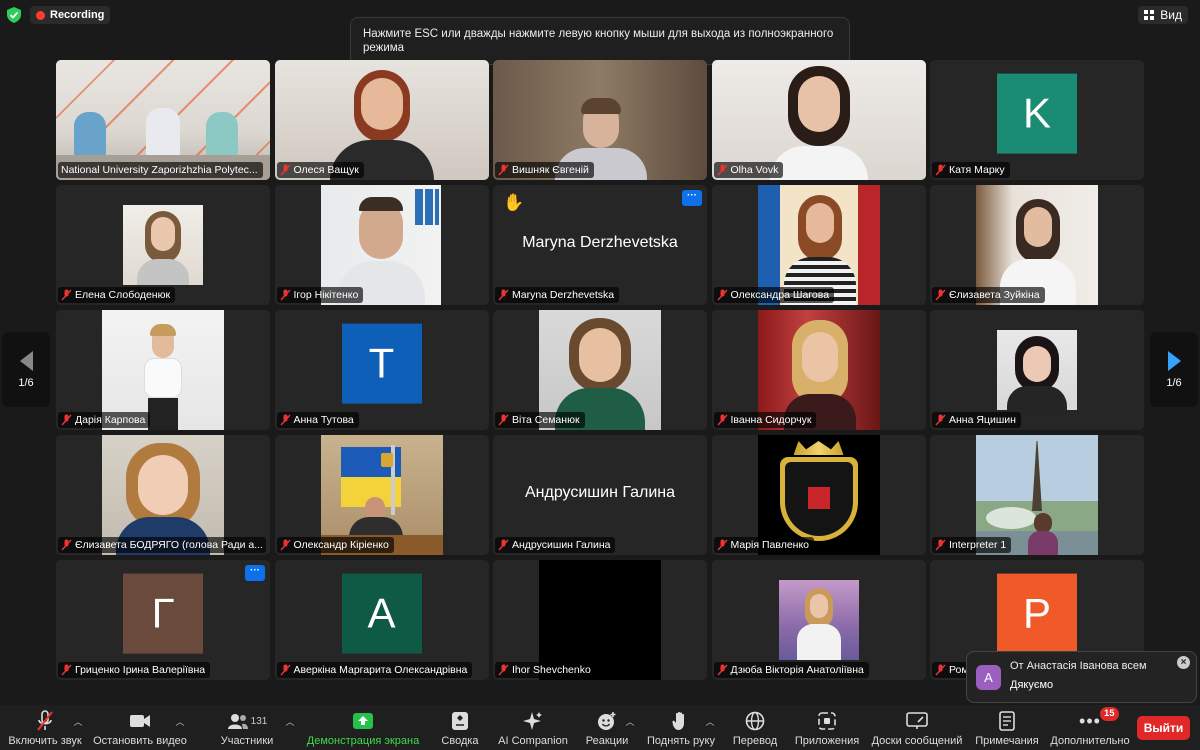 This screenshot has height=750, width=1200. Describe the element at coordinates (77, 15) in the screenshot. I see `recording-label: Recording` at that location.